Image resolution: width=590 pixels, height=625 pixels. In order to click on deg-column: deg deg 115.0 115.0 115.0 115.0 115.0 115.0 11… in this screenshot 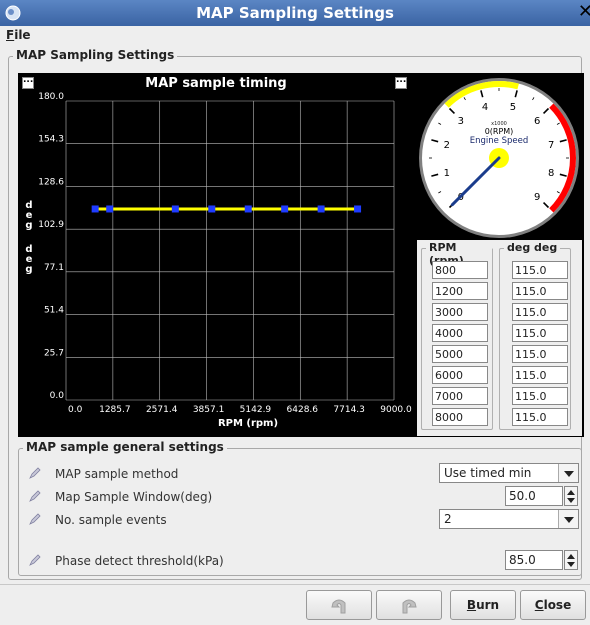, I will do `click(535, 335)`.